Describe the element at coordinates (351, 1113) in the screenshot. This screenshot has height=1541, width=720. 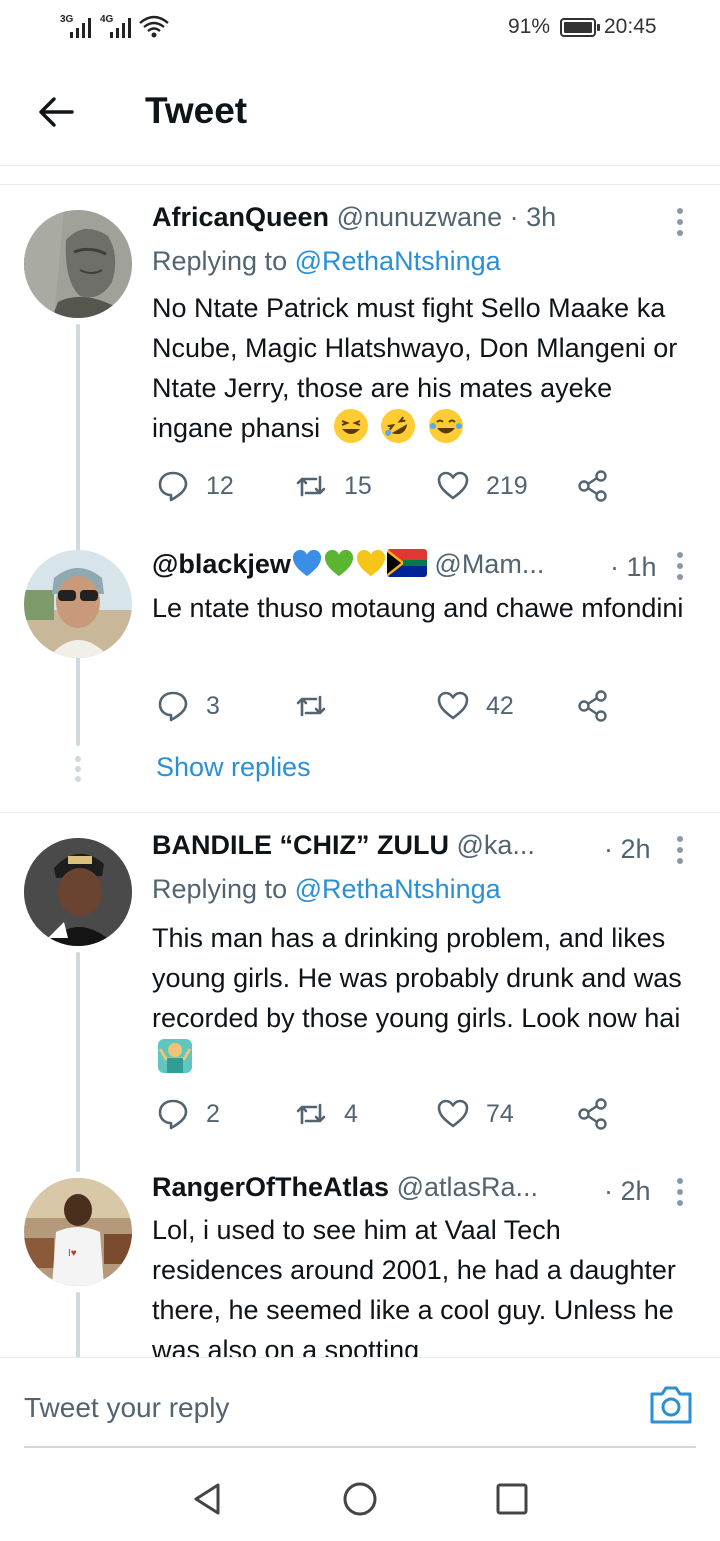
I see `retweet-count: 4` at that location.